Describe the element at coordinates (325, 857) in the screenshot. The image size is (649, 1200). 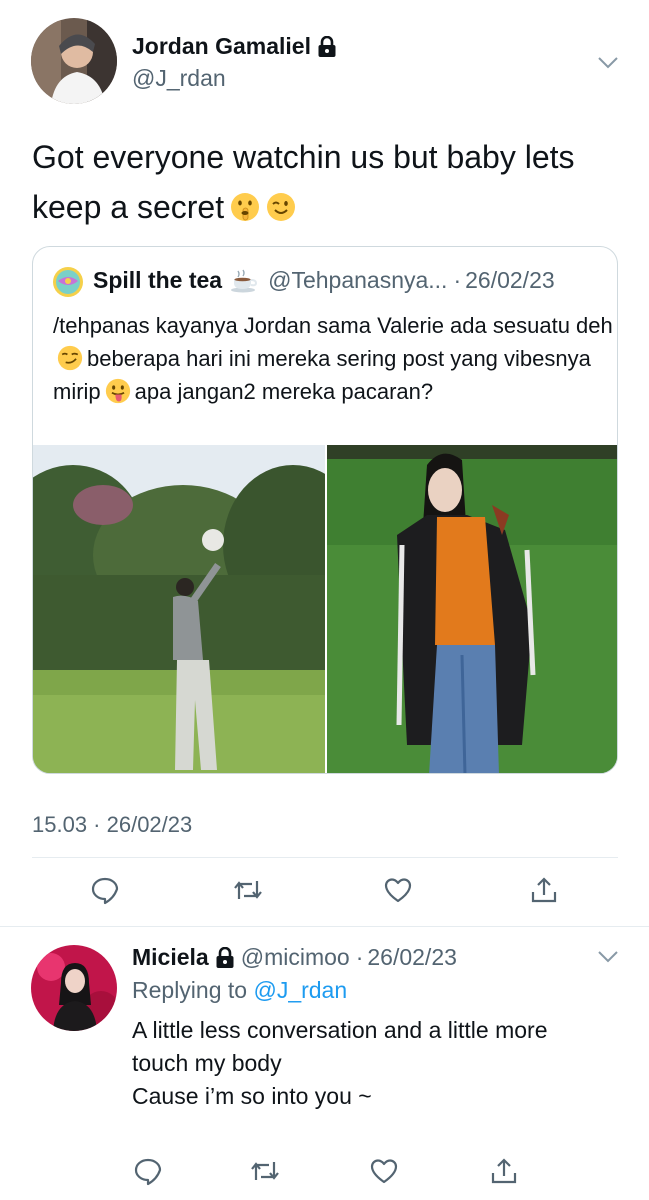
I see `divider` at that location.